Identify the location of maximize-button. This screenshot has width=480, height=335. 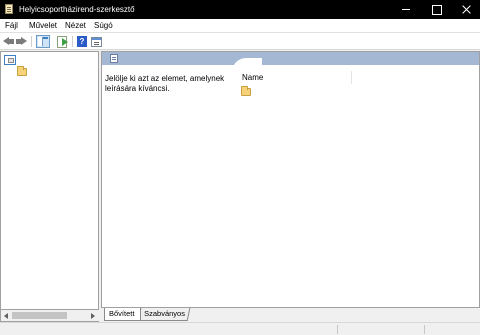
(436, 9).